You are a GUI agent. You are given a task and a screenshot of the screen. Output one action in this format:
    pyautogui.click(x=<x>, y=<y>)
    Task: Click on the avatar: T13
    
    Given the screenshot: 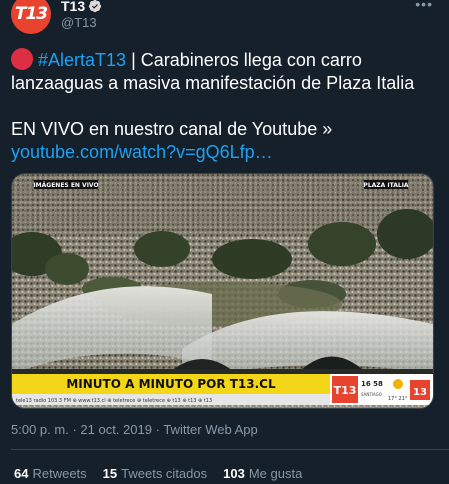 What is the action you would take?
    pyautogui.click(x=31, y=17)
    